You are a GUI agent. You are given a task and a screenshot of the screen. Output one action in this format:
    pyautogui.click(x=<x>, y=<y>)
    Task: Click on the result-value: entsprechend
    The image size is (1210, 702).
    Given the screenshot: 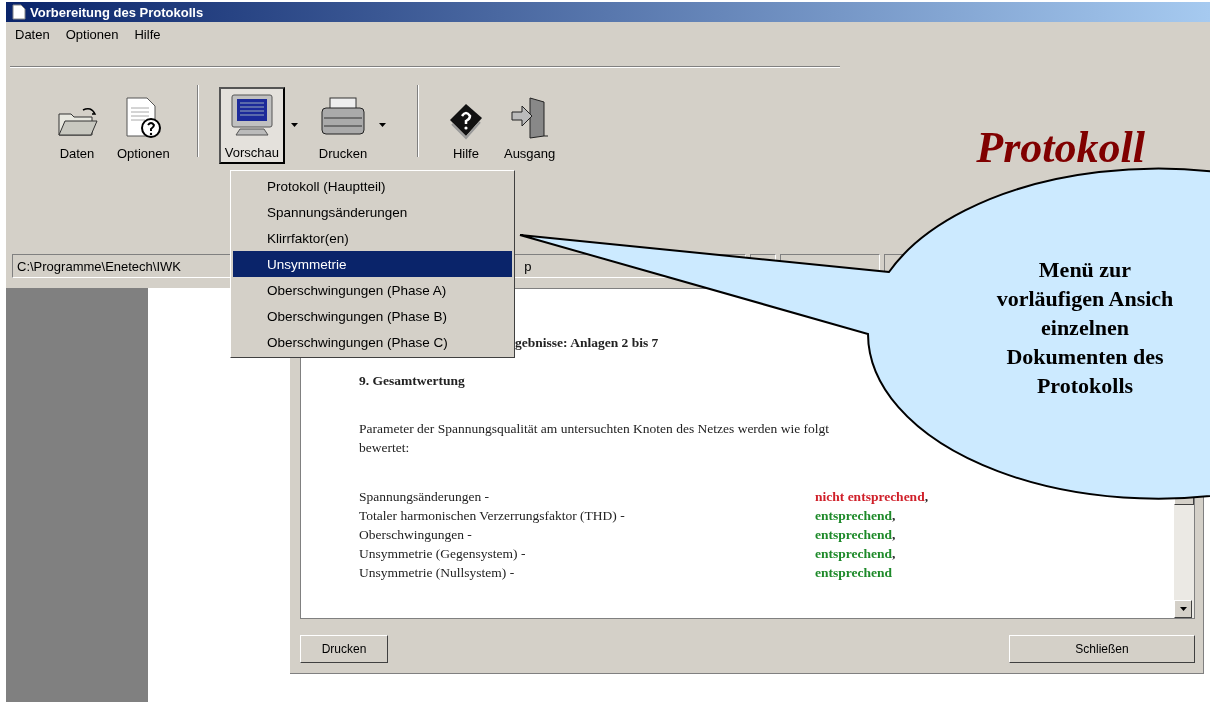 What is the action you would take?
    pyautogui.click(x=853, y=573)
    